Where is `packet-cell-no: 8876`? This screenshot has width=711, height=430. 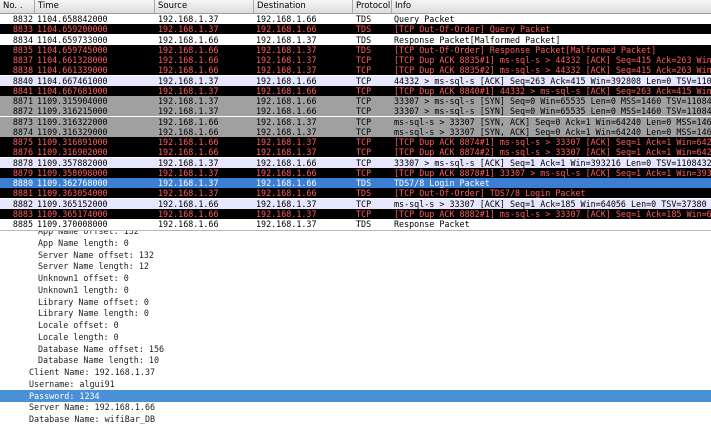
packet-cell-no: 8876 is located at coordinates (22, 152).